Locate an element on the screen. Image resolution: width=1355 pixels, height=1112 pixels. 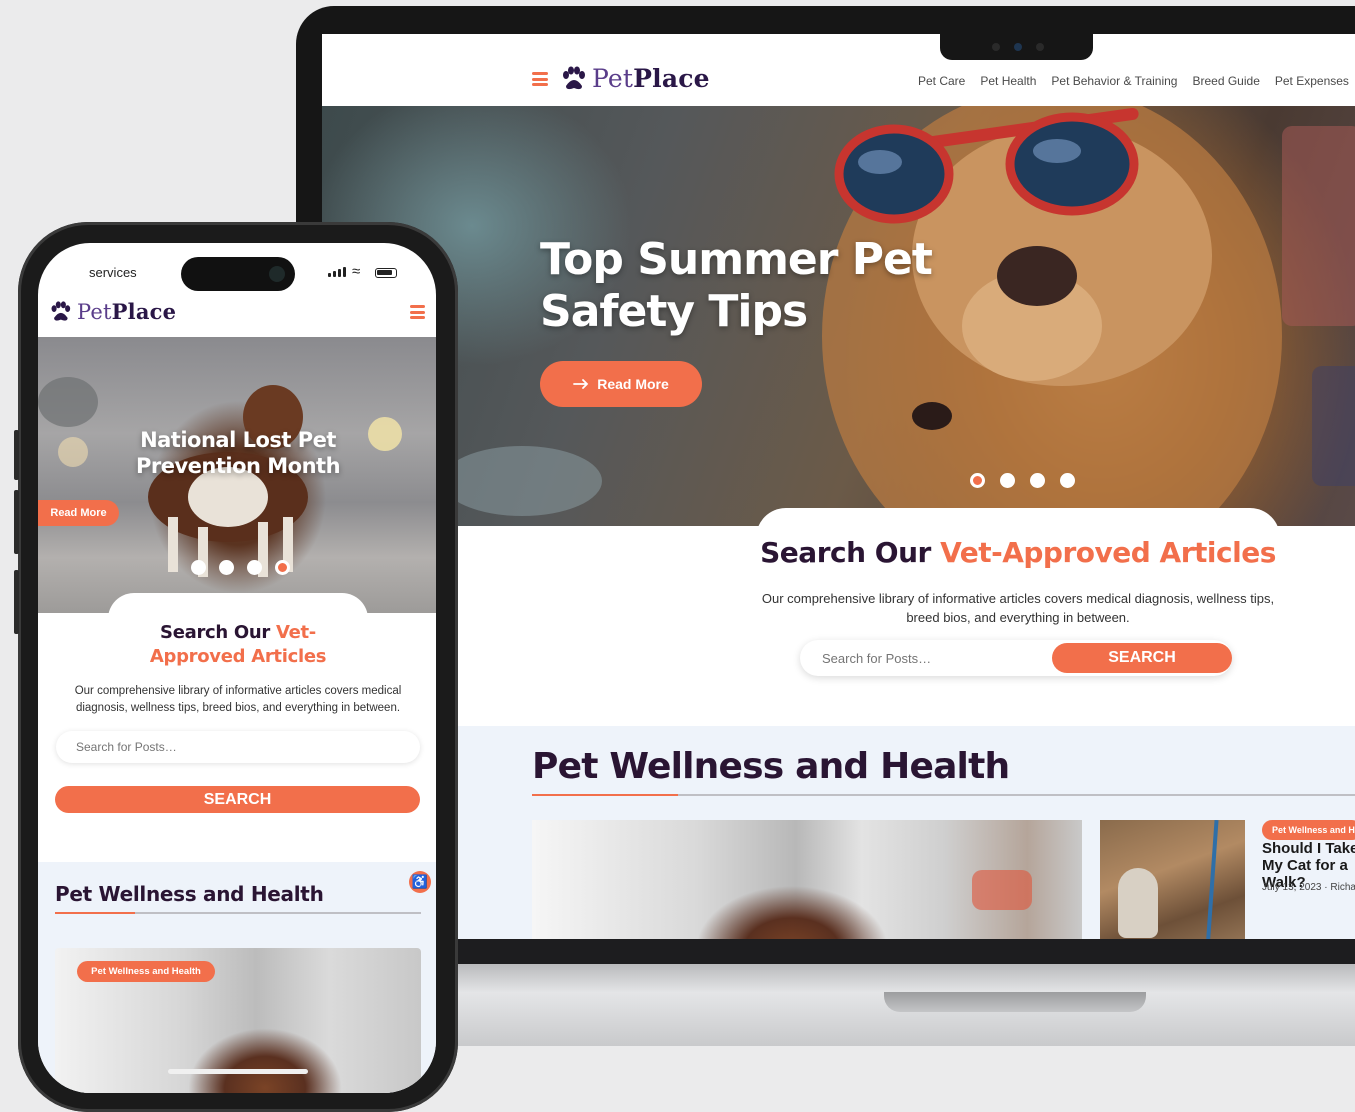
nav-pet-health: Pet Health is located at coordinates (1008, 81).